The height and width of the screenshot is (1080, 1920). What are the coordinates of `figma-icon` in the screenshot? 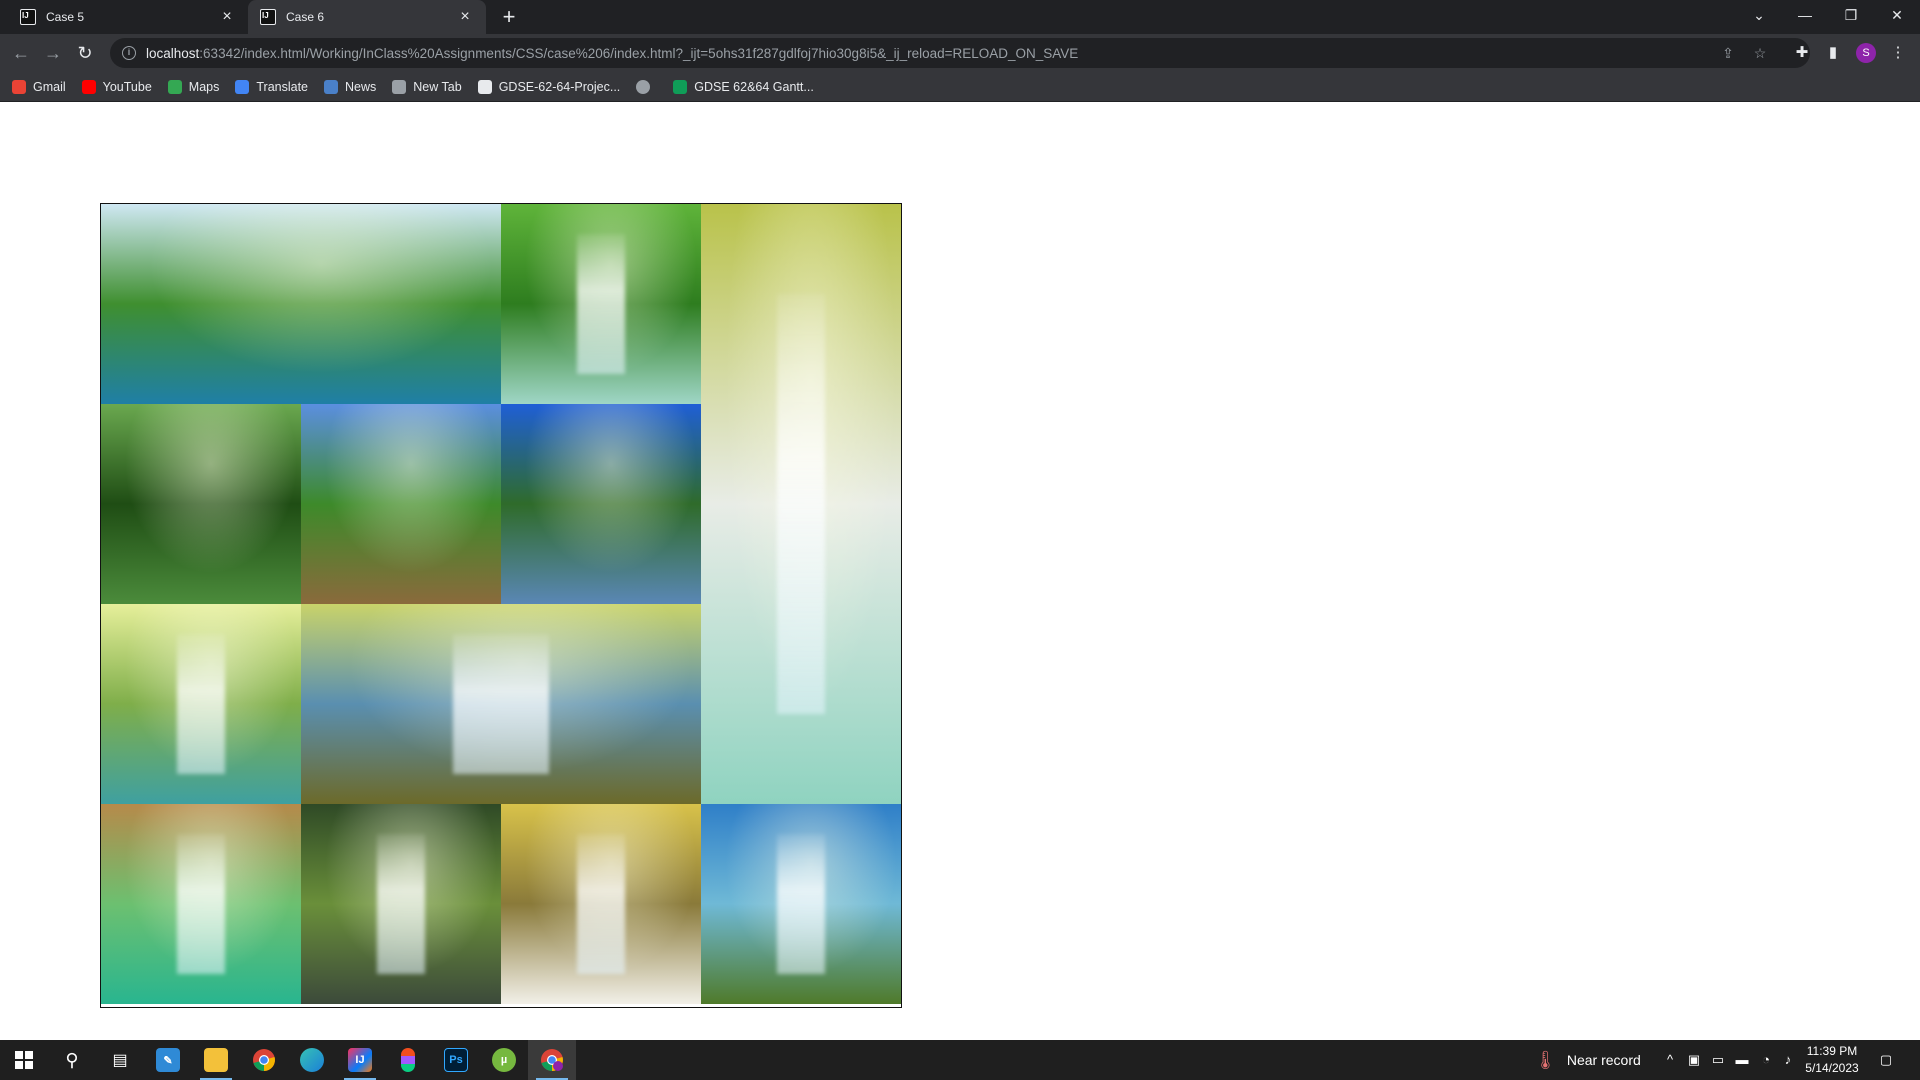 It's located at (408, 1060).